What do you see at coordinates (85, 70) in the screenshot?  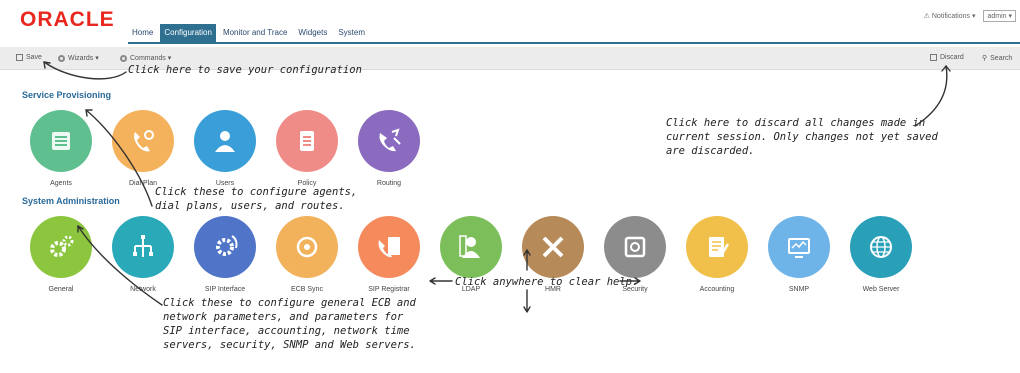 I see `arrow-to-save` at bounding box center [85, 70].